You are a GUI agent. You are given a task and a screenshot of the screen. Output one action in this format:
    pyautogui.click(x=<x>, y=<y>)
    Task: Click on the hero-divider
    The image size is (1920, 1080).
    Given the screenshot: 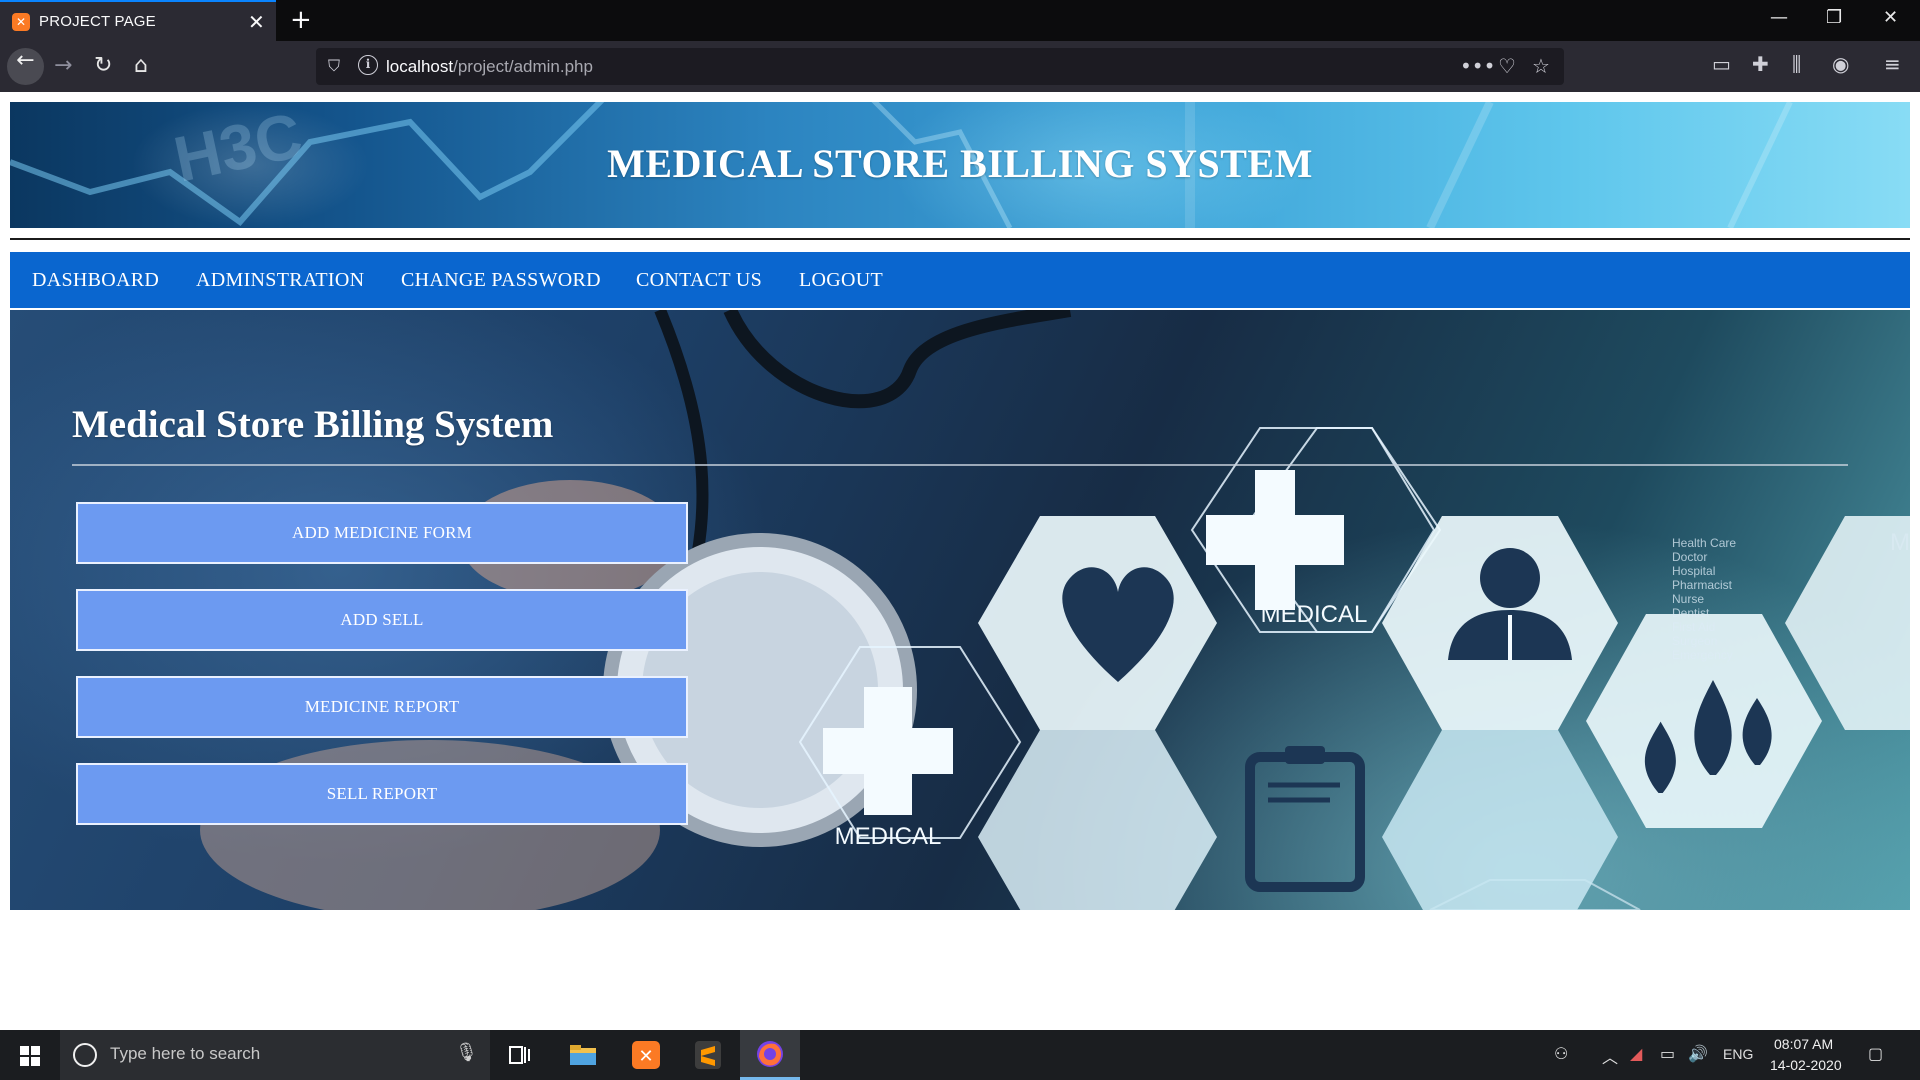 What is the action you would take?
    pyautogui.click(x=960, y=465)
    